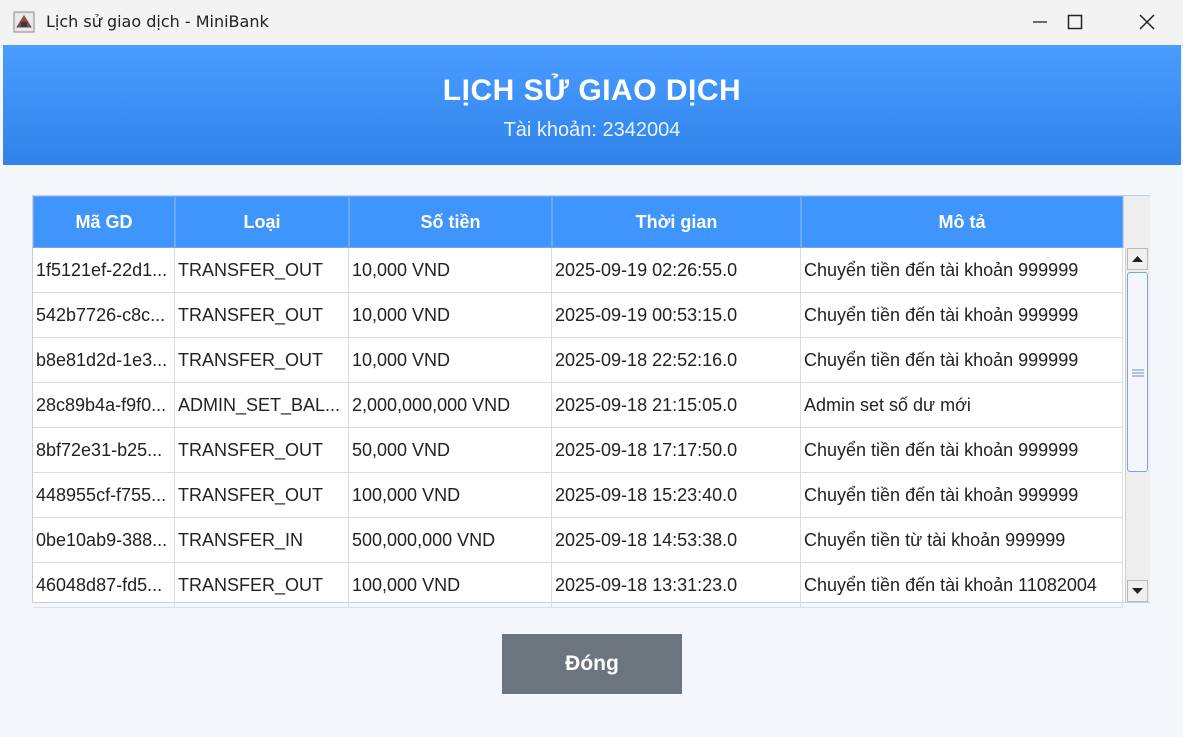  Describe the element at coordinates (1136, 222) in the screenshot. I see `table-corner` at that location.